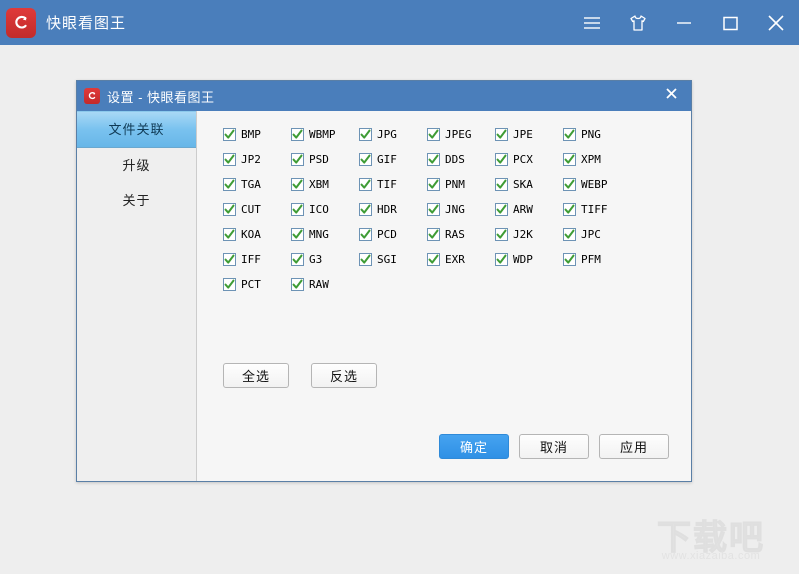 The height and width of the screenshot is (574, 799). Describe the element at coordinates (393, 234) in the screenshot. I see `format-checkbox-pcd: PCD` at that location.